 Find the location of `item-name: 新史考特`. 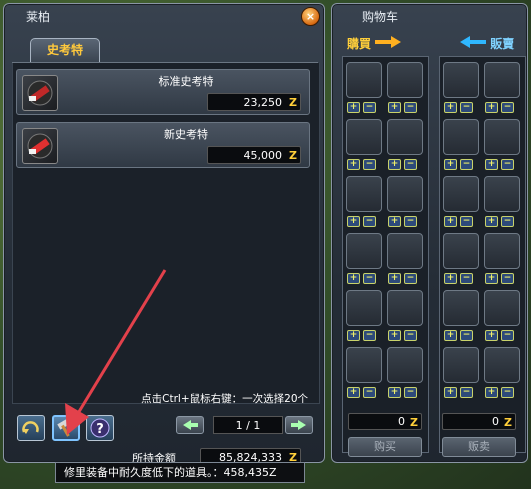

item-name: 新史考特 is located at coordinates (186, 134).